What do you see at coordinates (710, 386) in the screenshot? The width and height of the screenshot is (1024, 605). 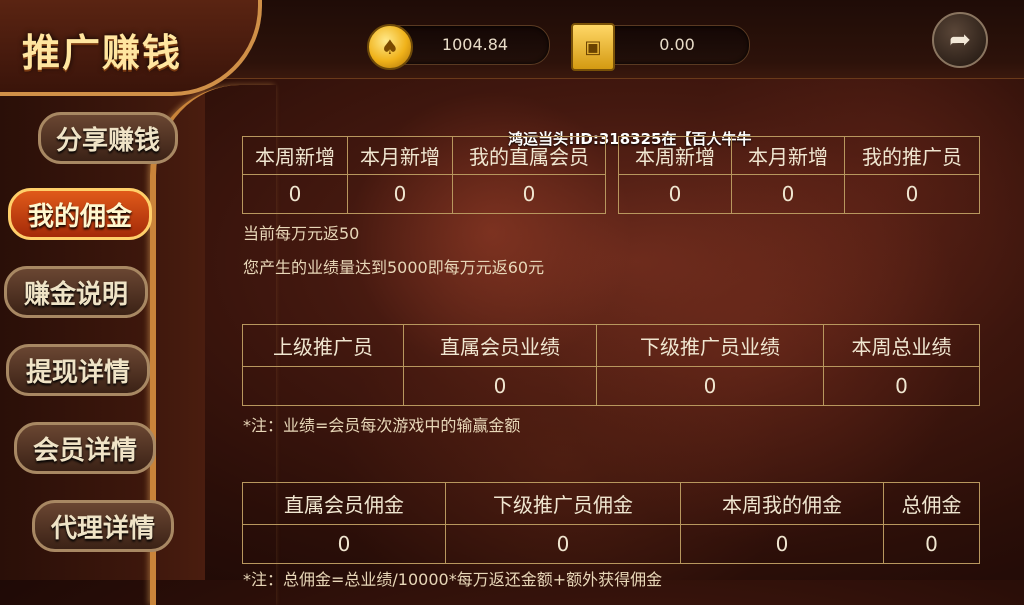 I see `perf-value-sub: 0` at bounding box center [710, 386].